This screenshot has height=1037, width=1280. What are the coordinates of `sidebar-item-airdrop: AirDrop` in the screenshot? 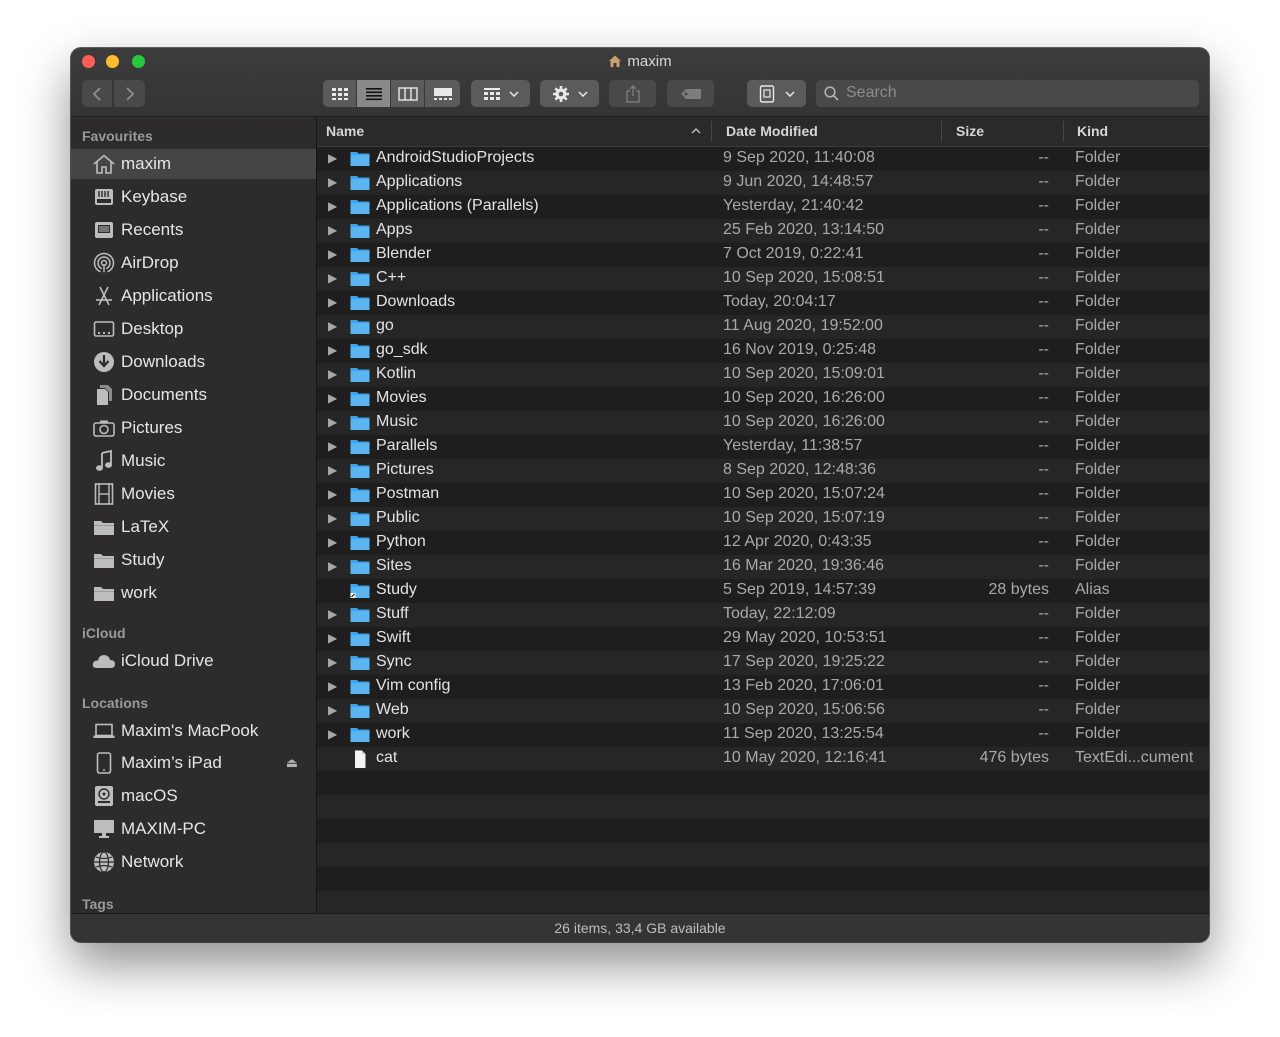 It's located at (193, 263).